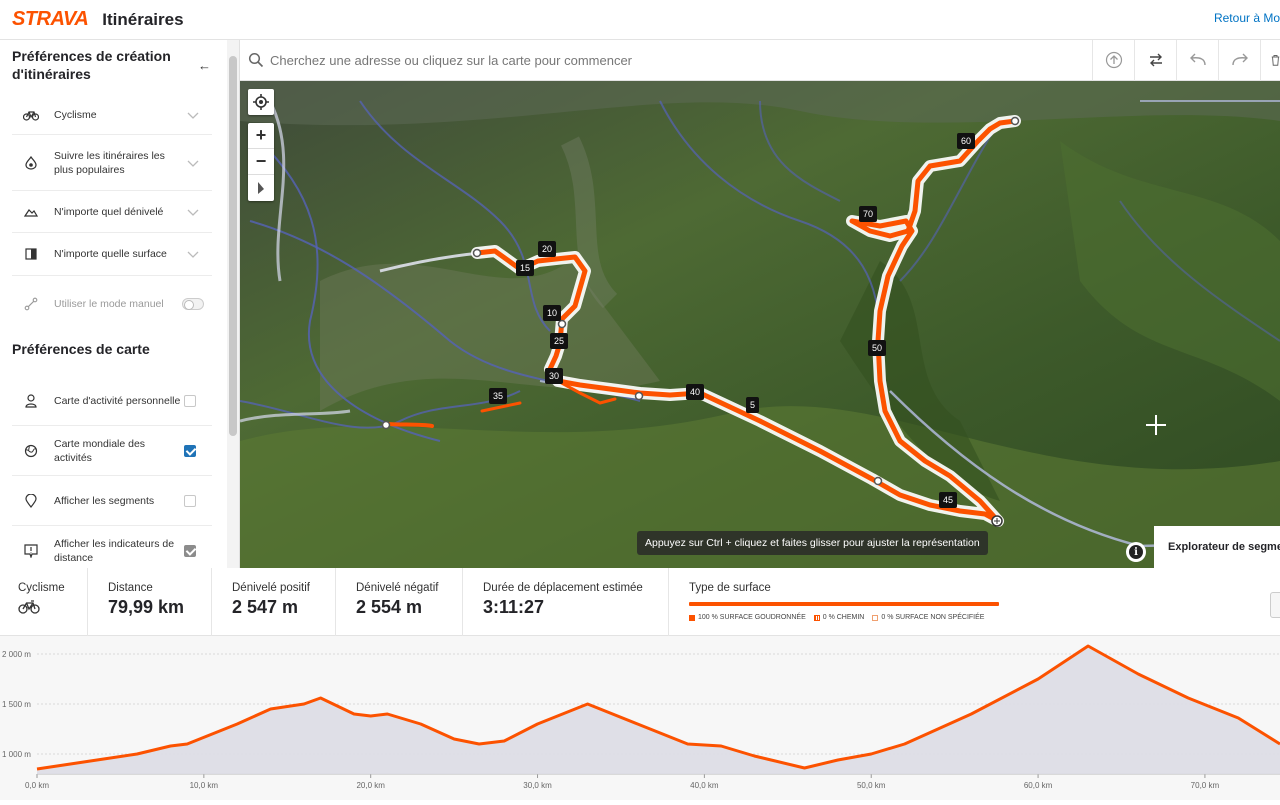 The image size is (1280, 805). I want to click on km-marker: 10, so click(552, 313).